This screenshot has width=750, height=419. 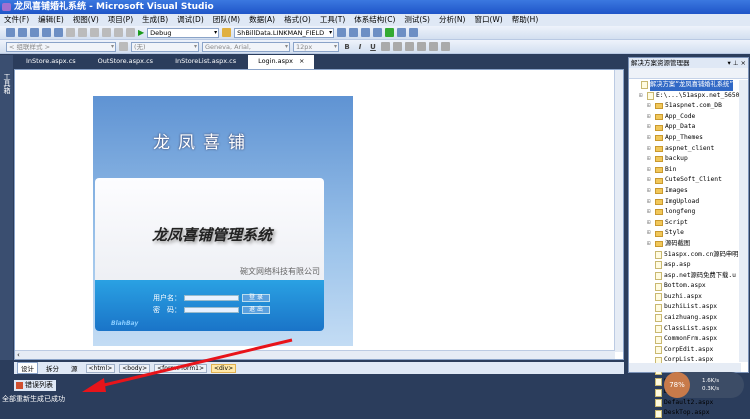 I want to click on design-view-button: 设计, so click(x=27, y=368).